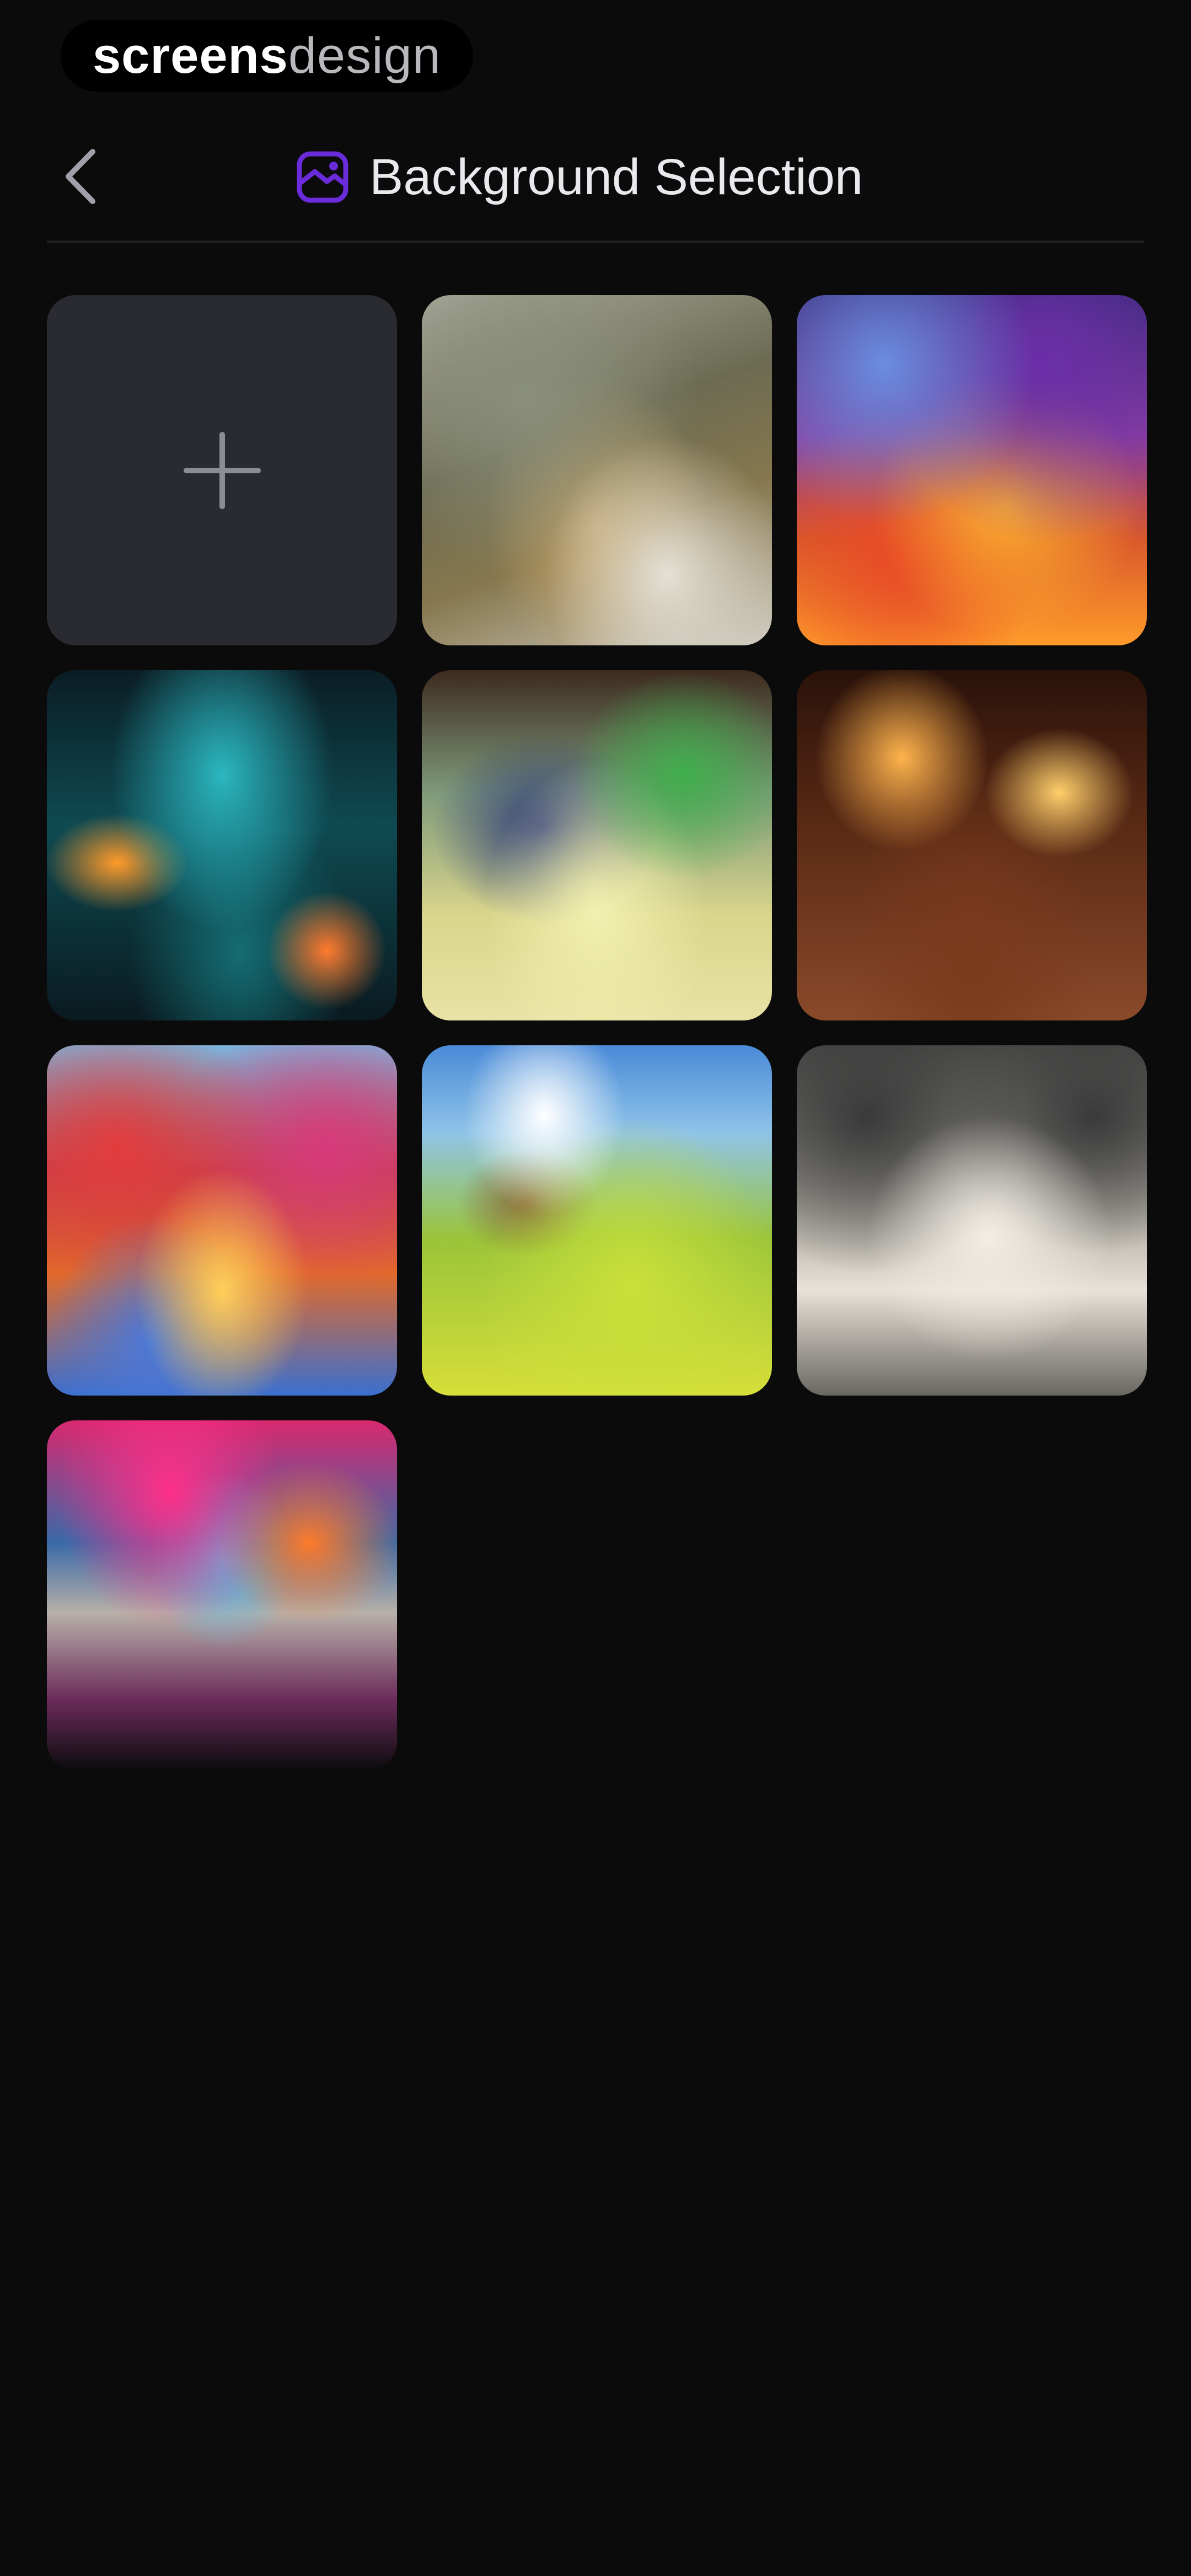  I want to click on background-tile-forest-trail, so click(597, 470).